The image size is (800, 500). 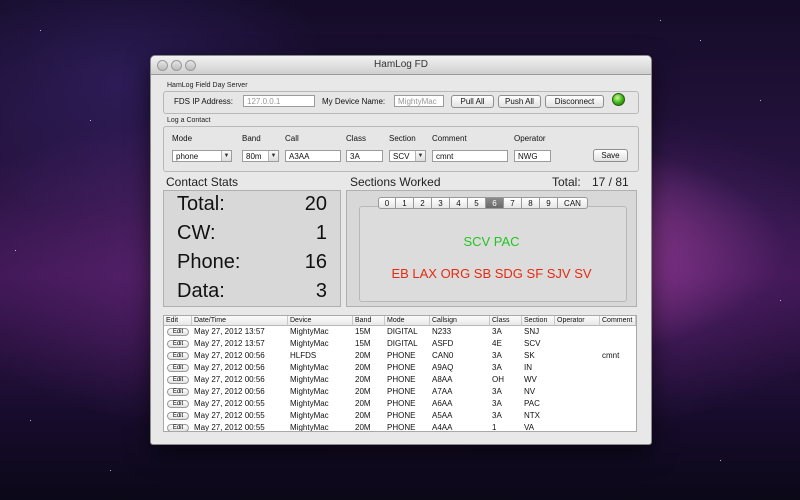 I want to click on server-group-label: HamLog Field Day Server, so click(x=207, y=85).